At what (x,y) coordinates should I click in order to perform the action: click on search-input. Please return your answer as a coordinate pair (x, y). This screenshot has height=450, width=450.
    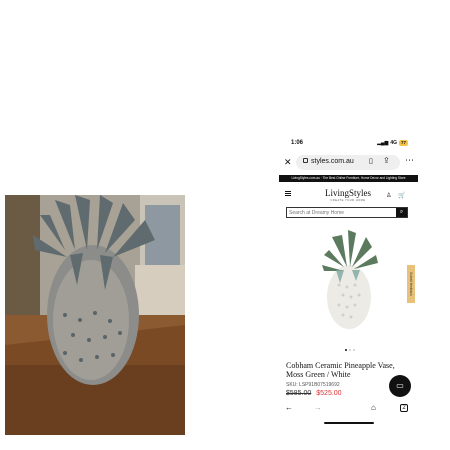
    Looking at the image, I should click on (342, 212).